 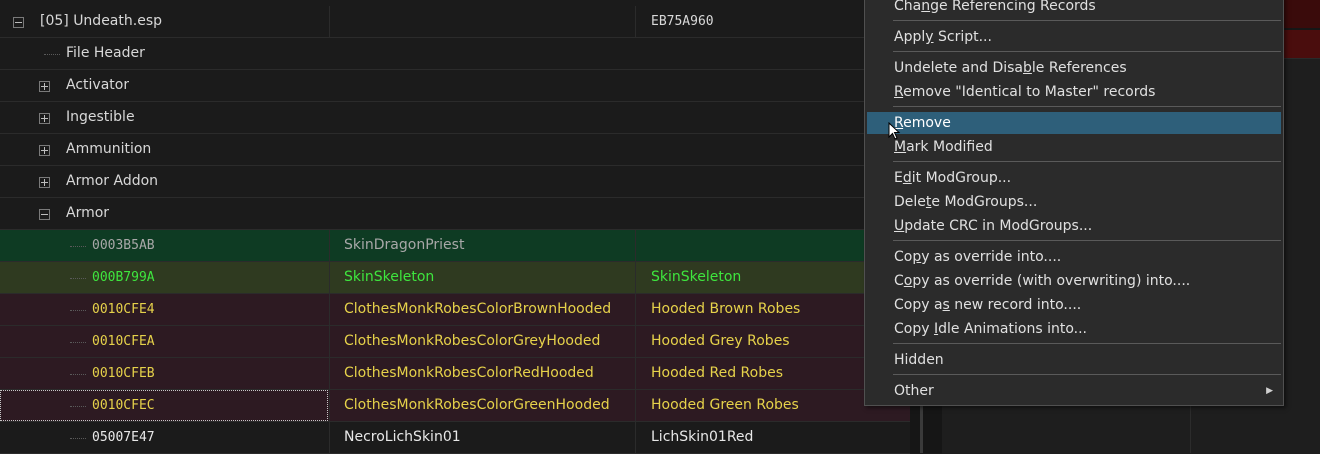 What do you see at coordinates (482, 405) in the screenshot?
I see `editor-id: ClothesMonkRobesColorGreenHooded` at bounding box center [482, 405].